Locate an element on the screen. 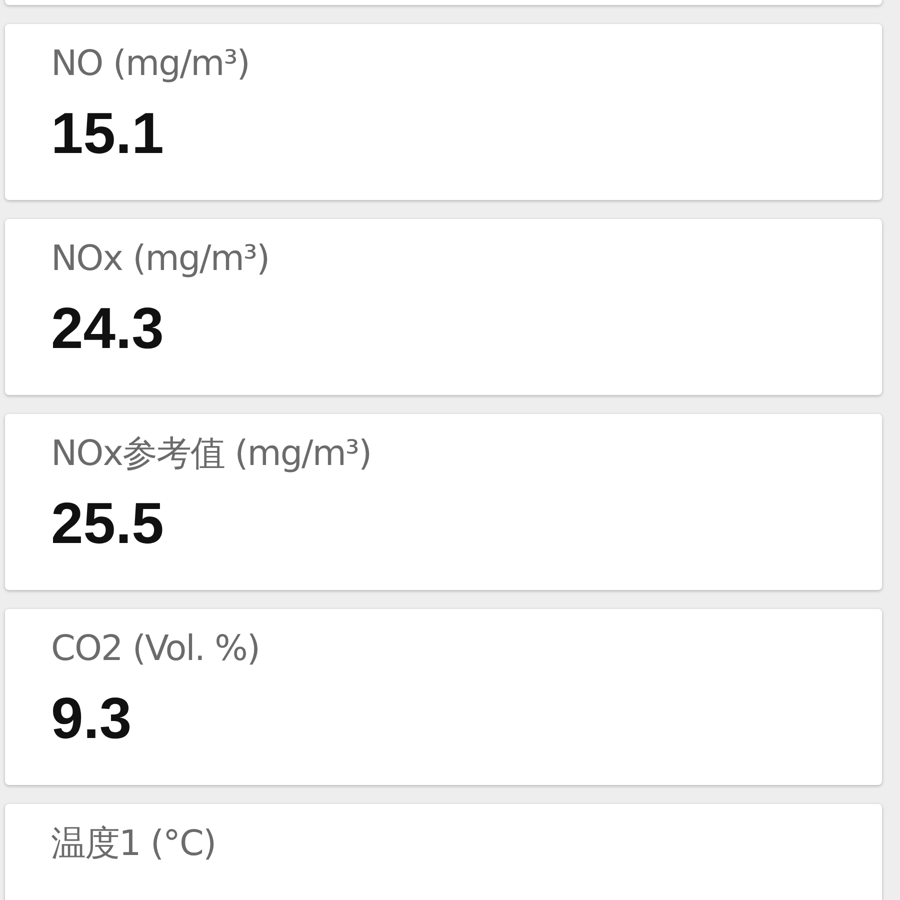 Image resolution: width=900 pixels, height=900 pixels. reading-value: 15.1 is located at coordinates (107, 134).